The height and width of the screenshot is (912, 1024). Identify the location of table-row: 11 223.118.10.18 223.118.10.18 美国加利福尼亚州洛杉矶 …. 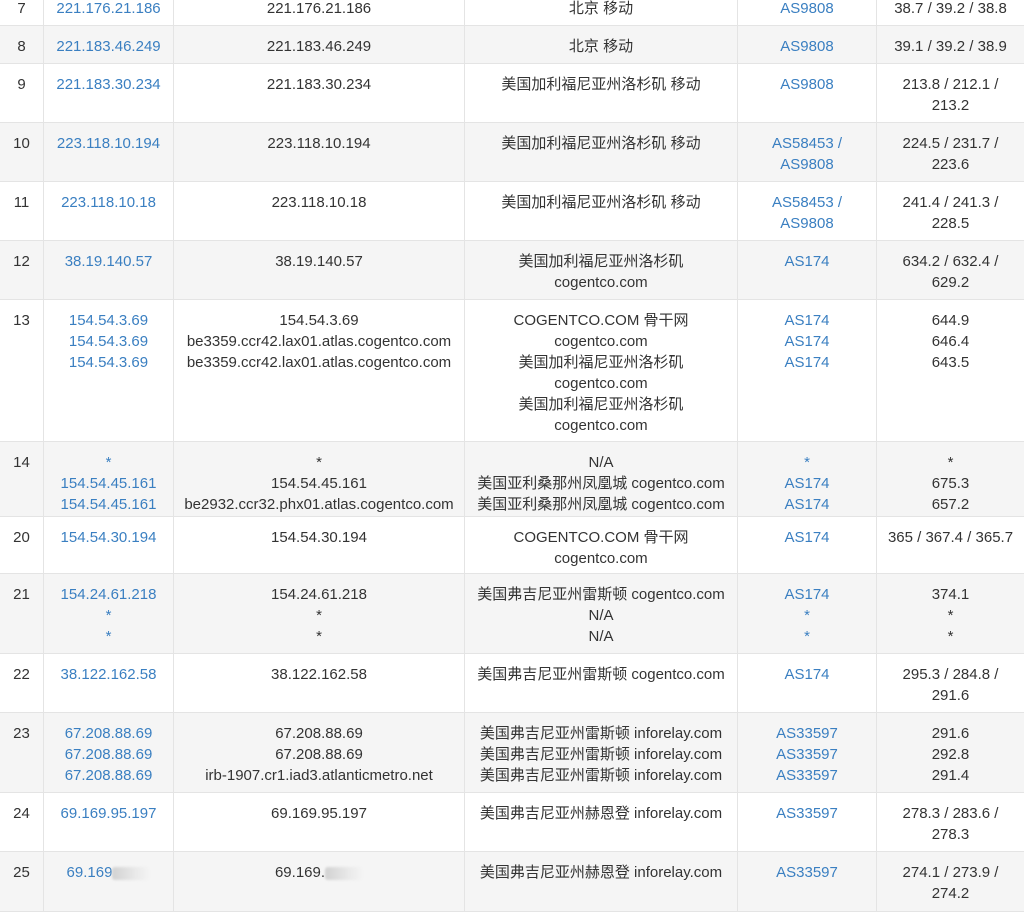
(512, 211).